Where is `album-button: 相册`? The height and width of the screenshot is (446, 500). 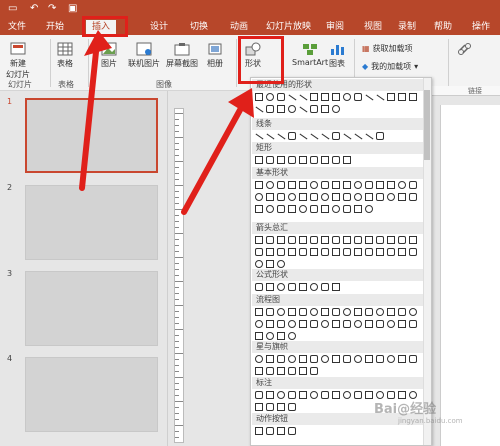
album-button: 相册 is located at coordinates (215, 55).